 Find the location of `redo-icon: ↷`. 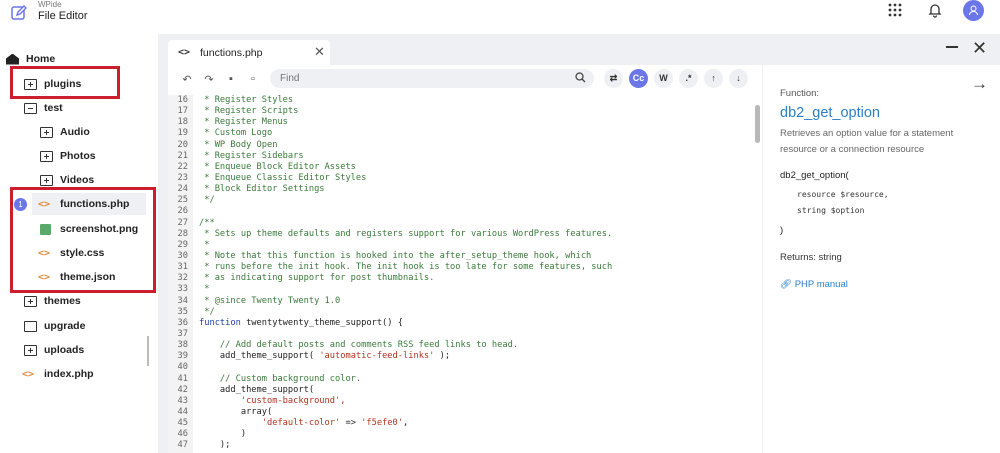

redo-icon: ↷ is located at coordinates (209, 79).